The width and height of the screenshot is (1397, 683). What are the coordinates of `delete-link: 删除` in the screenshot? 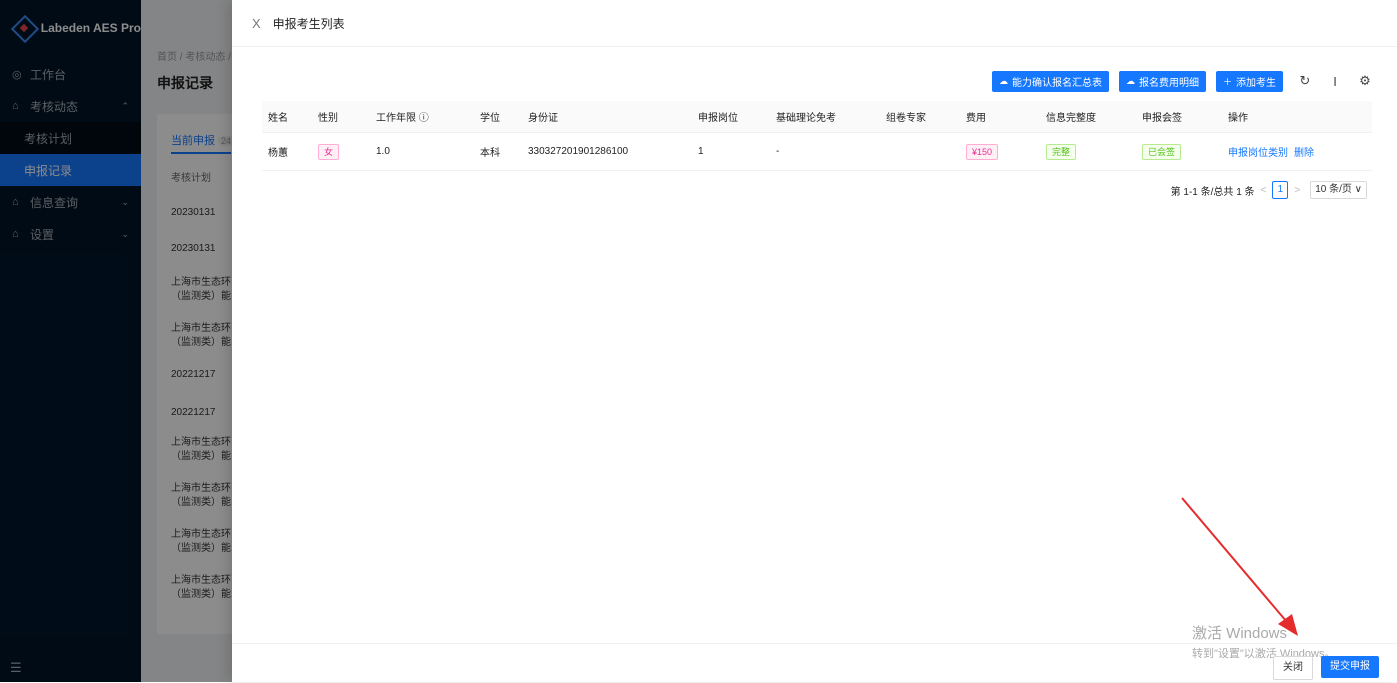 It's located at (1304, 153).